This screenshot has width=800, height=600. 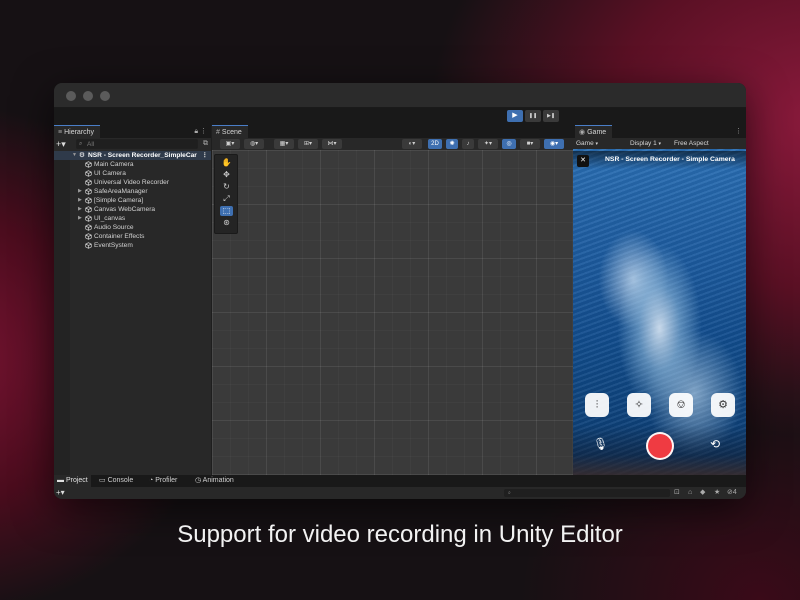 What do you see at coordinates (132, 236) in the screenshot?
I see `tree-item: Container Effects` at bounding box center [132, 236].